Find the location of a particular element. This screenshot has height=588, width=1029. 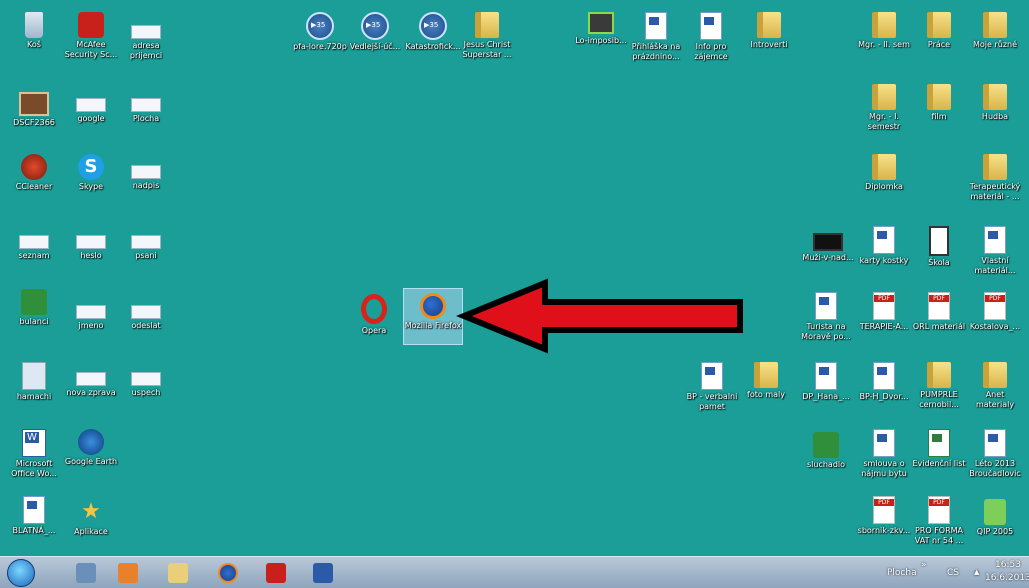

annotation-arrow is located at coordinates (599, 316).